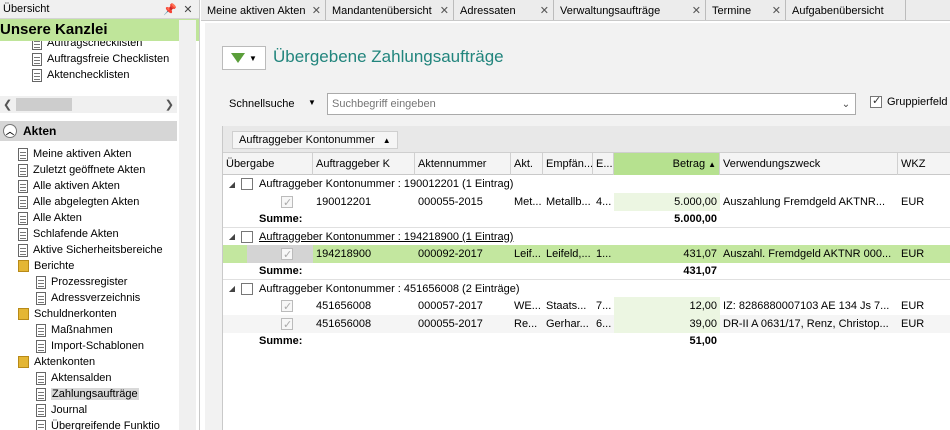 The image size is (950, 430). Describe the element at coordinates (88, 378) in the screenshot. I see `tree-item: Aktensalden` at that location.